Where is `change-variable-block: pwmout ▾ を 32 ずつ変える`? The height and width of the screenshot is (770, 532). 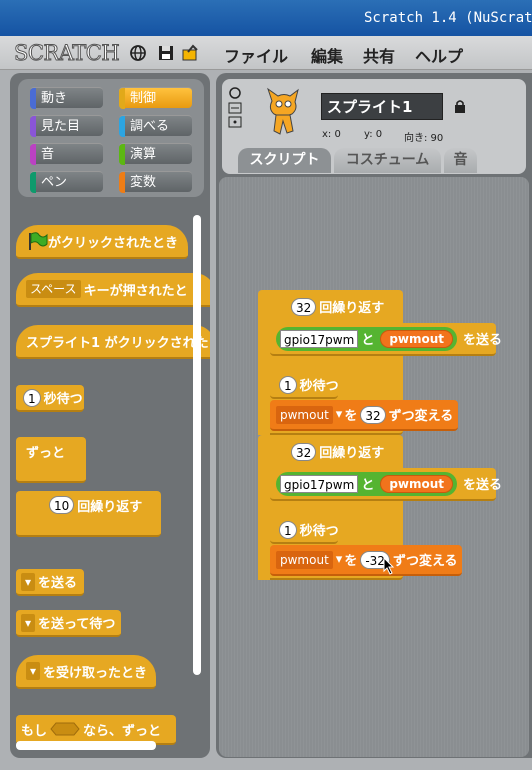 change-variable-block: pwmout ▾ を 32 ずつ変える is located at coordinates (364, 415).